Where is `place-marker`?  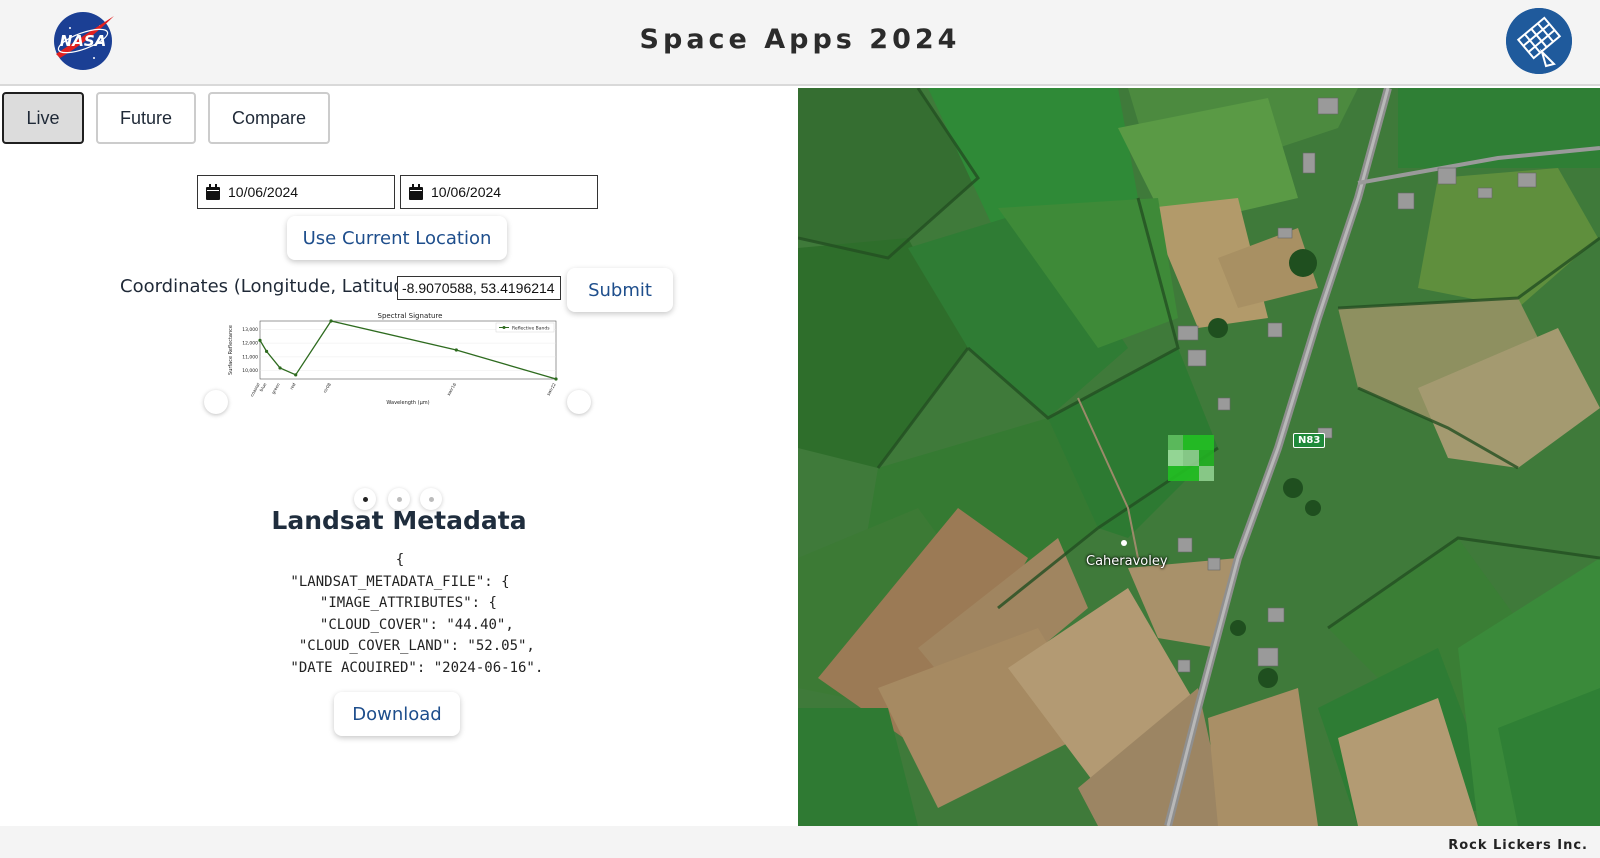 place-marker is located at coordinates (1124, 543).